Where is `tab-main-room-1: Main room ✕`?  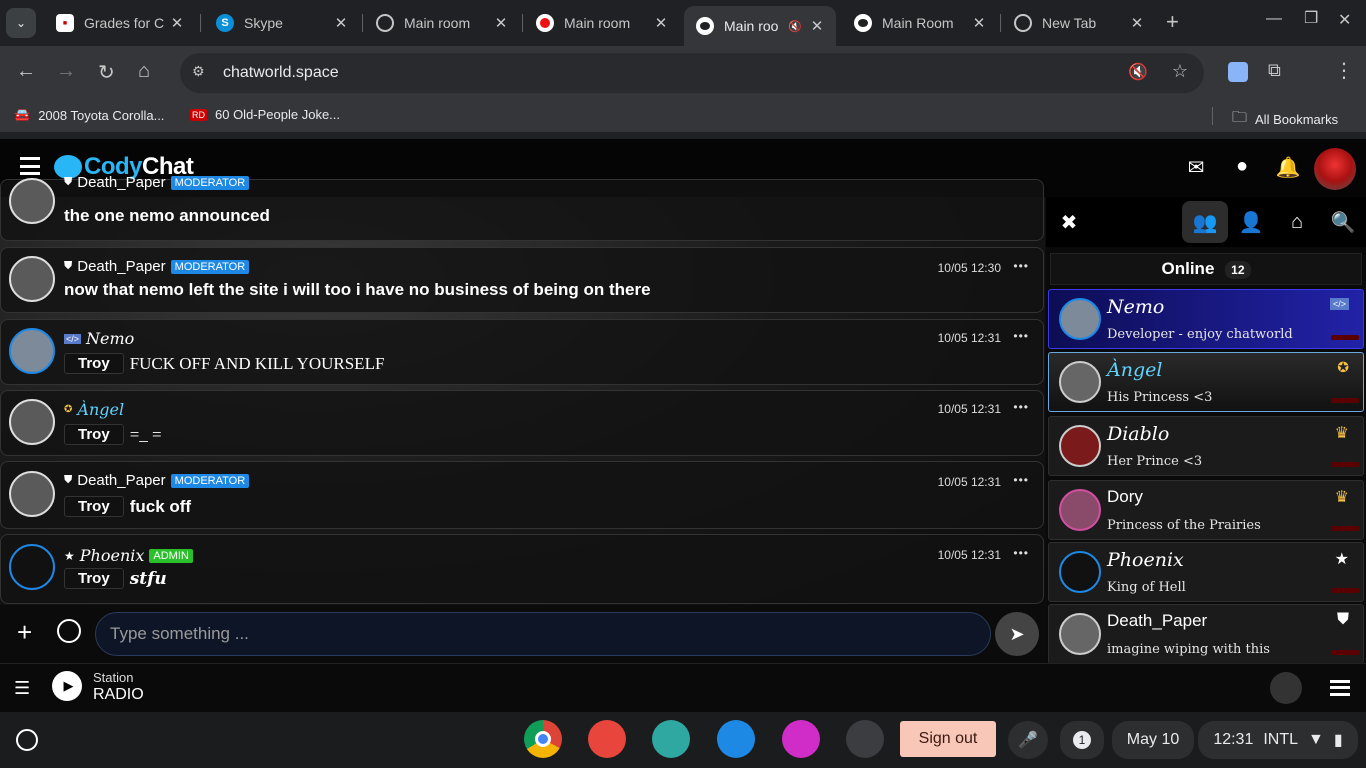
tab-main-room-1: Main room ✕ is located at coordinates (442, 23).